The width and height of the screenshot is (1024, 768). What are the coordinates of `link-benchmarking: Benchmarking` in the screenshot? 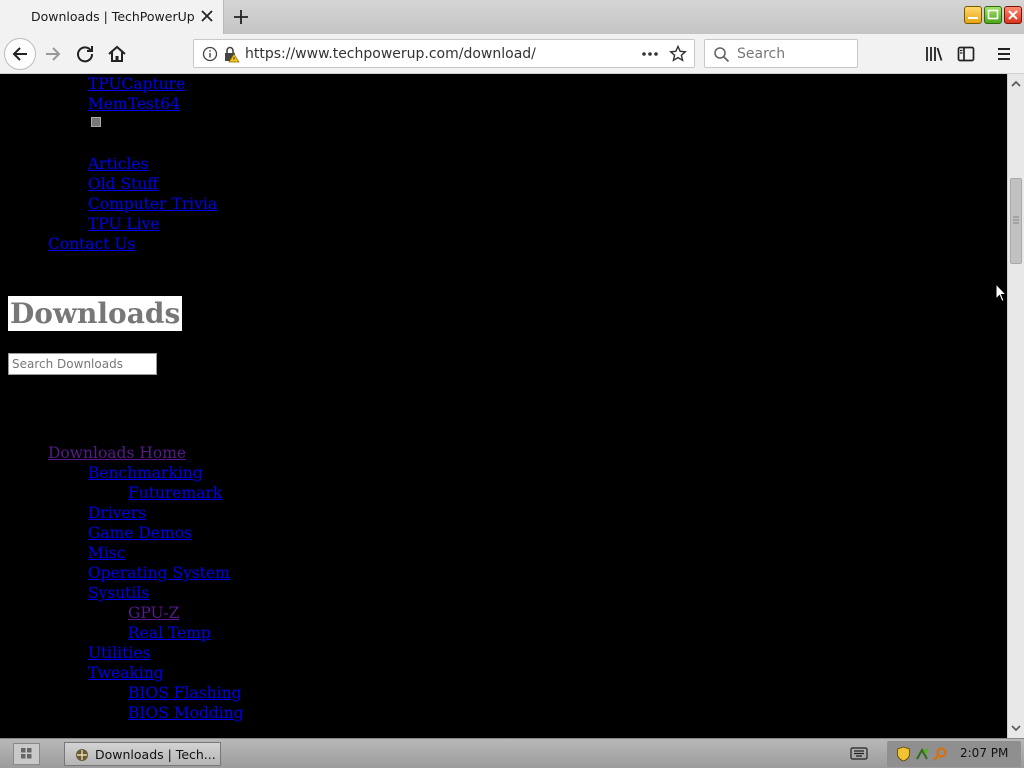 It's located at (145, 473).